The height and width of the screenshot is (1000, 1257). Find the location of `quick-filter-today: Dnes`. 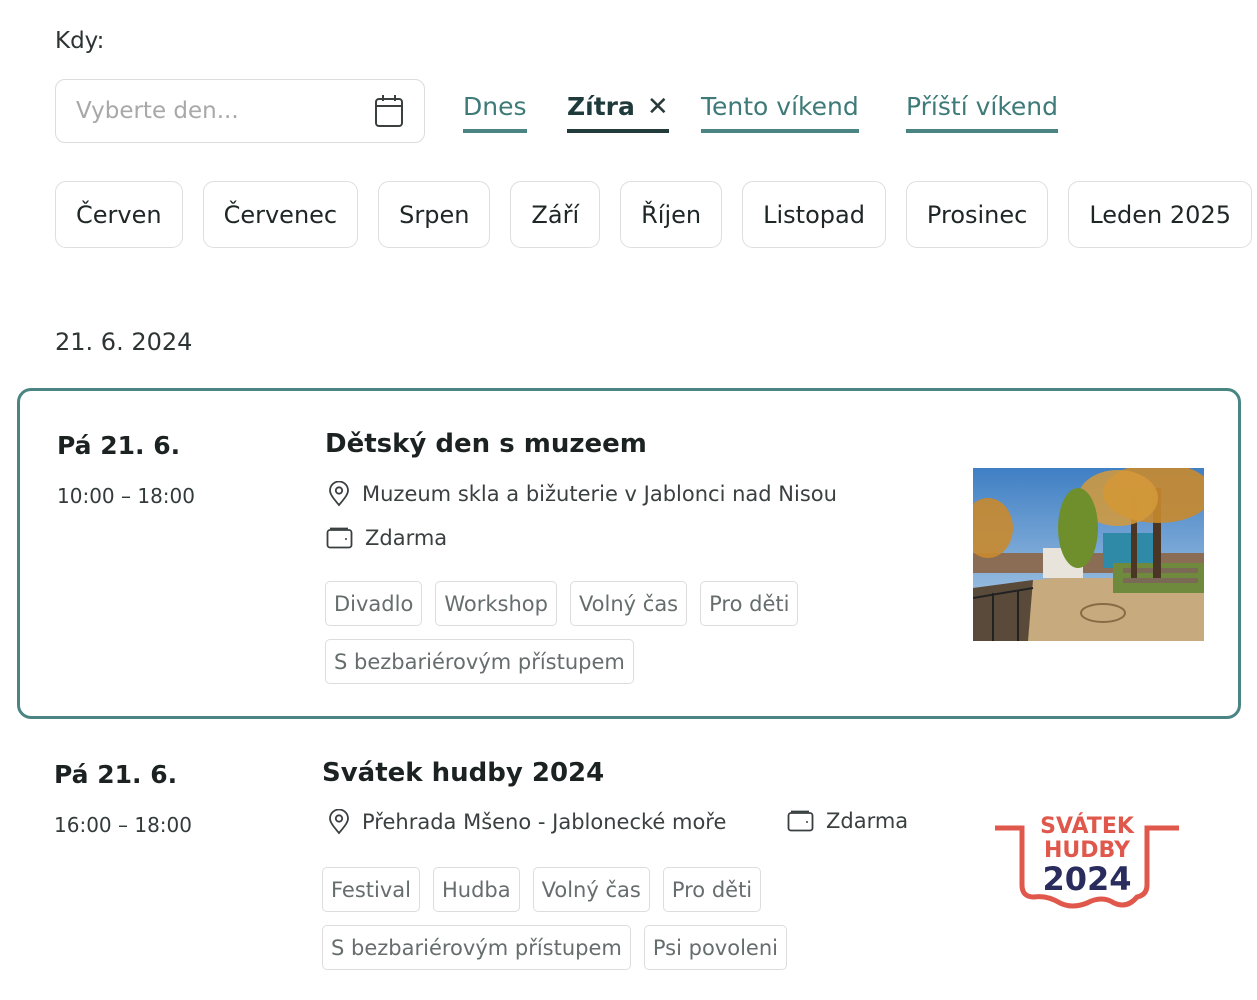

quick-filter-today: Dnes is located at coordinates (495, 112).